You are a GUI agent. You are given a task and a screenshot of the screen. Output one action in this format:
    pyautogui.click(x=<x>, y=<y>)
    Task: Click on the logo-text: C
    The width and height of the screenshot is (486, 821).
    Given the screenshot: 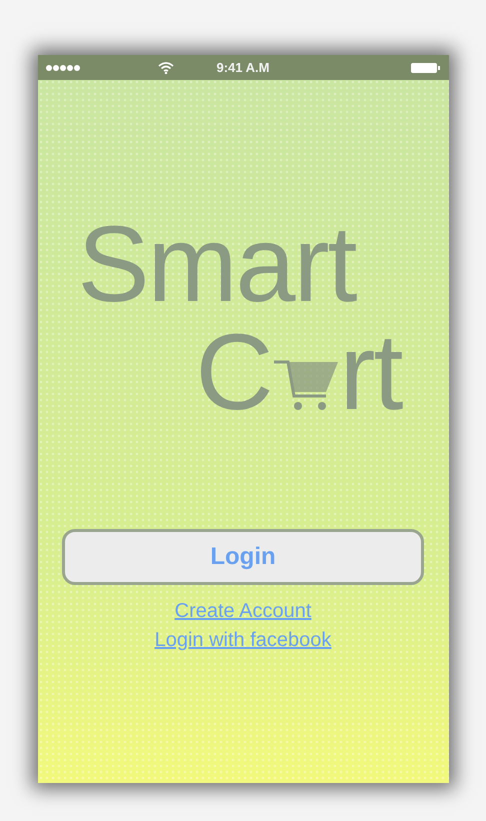 What is the action you would take?
    pyautogui.click(x=234, y=372)
    